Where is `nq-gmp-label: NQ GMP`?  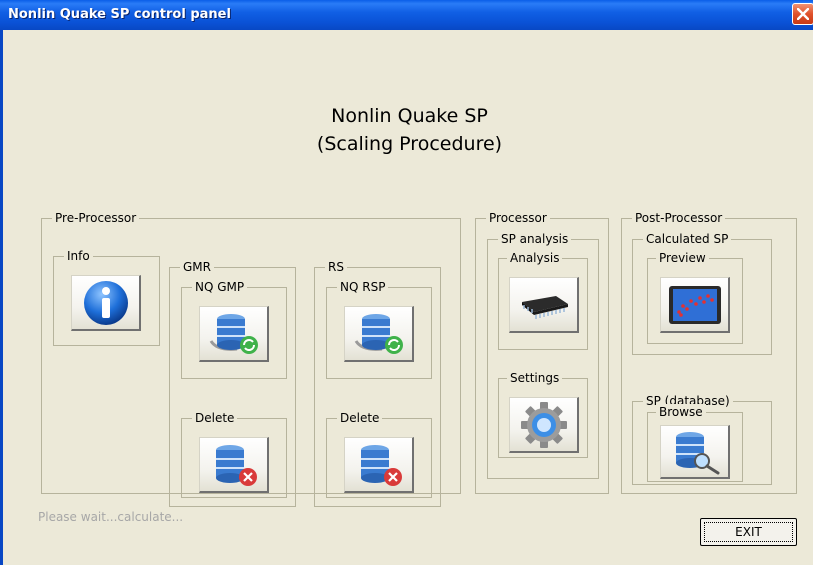 nq-gmp-label: NQ GMP is located at coordinates (220, 287).